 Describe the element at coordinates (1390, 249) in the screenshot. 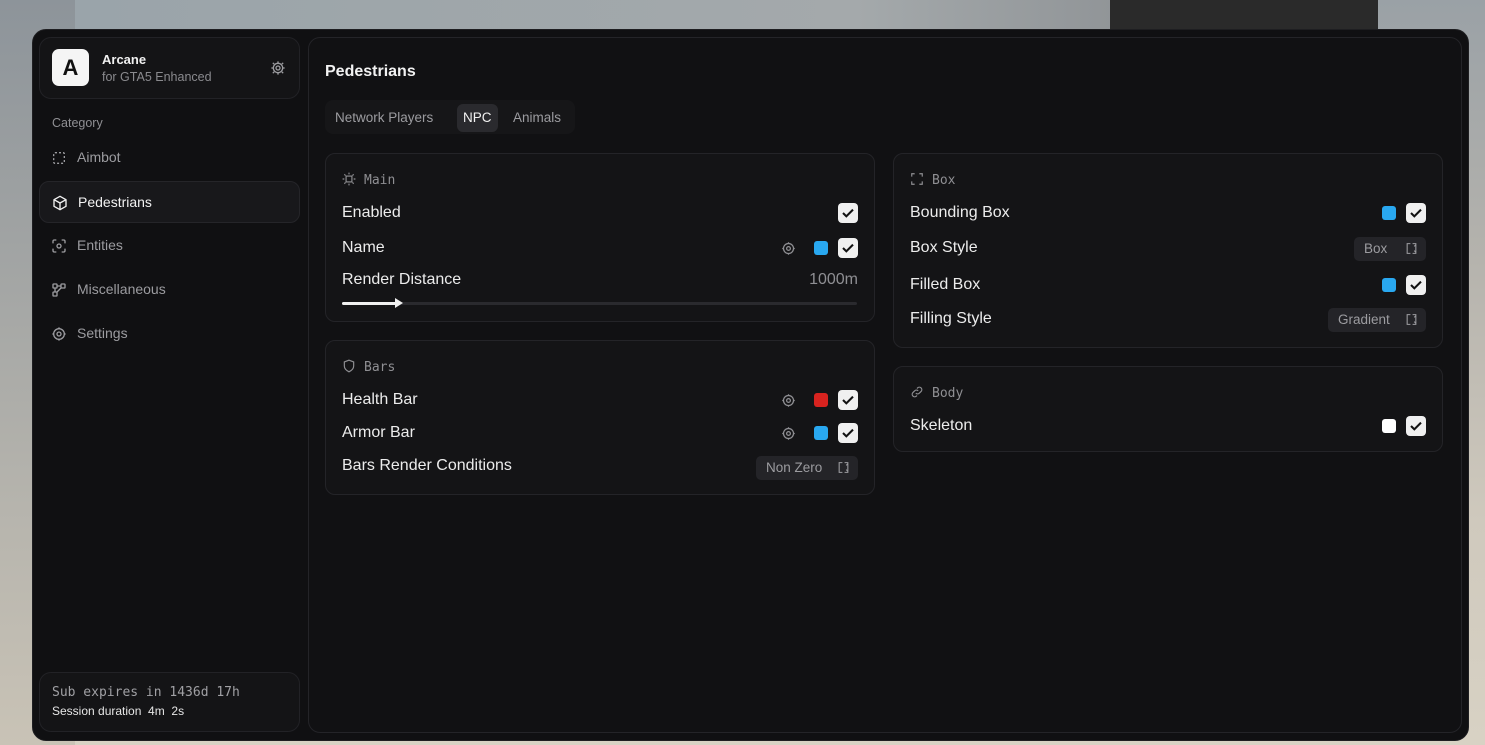

I see `box-style-select: Box` at that location.